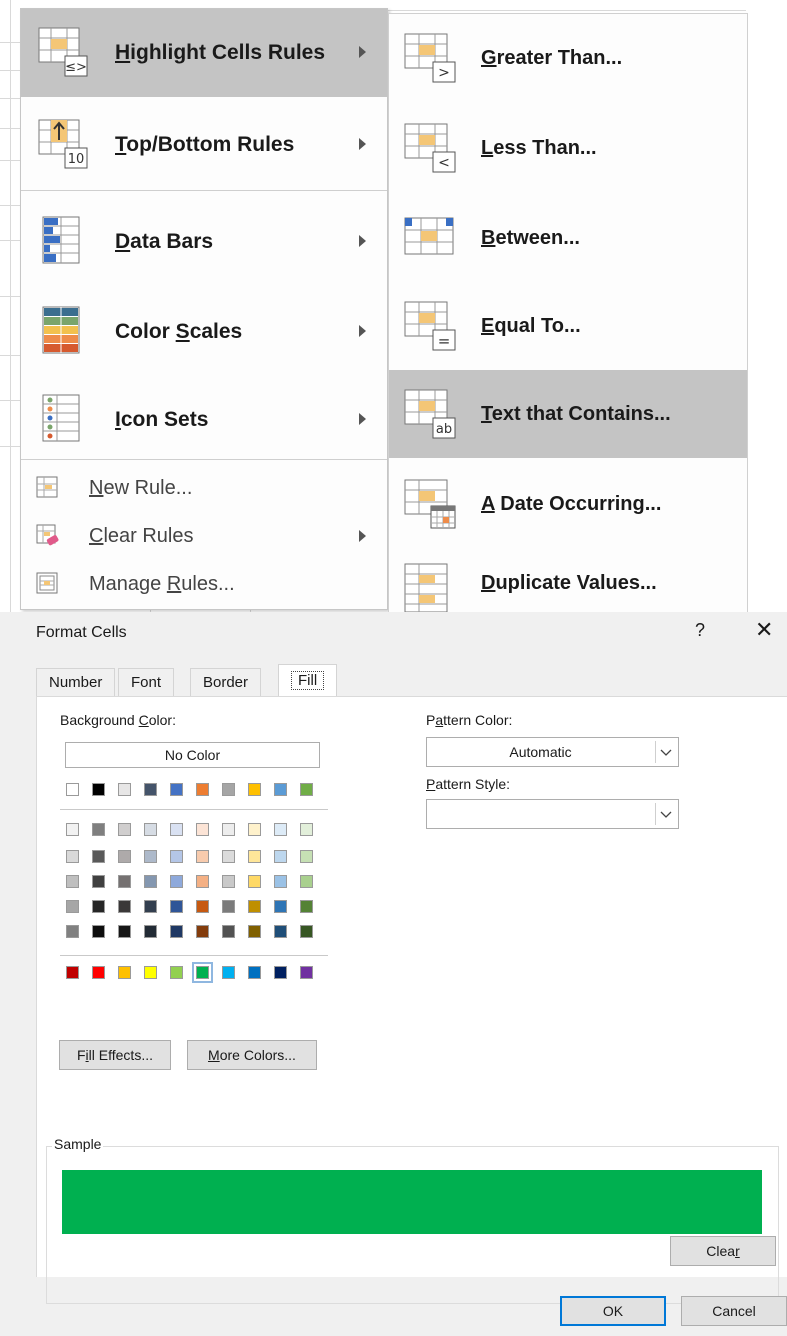 The image size is (787, 1336). What do you see at coordinates (552, 814) in the screenshot?
I see `pattern-style-dropdown` at bounding box center [552, 814].